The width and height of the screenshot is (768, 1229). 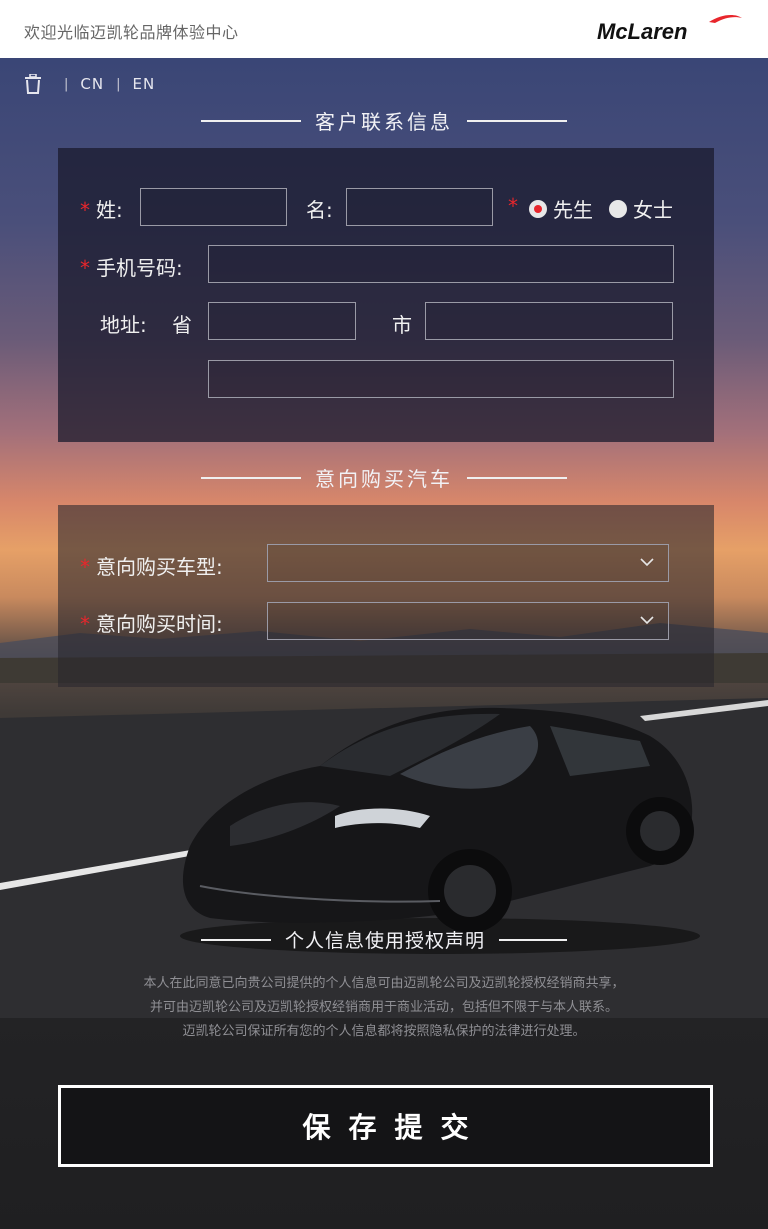 I want to click on phone-label: * 手机号码:, so click(x=131, y=266).